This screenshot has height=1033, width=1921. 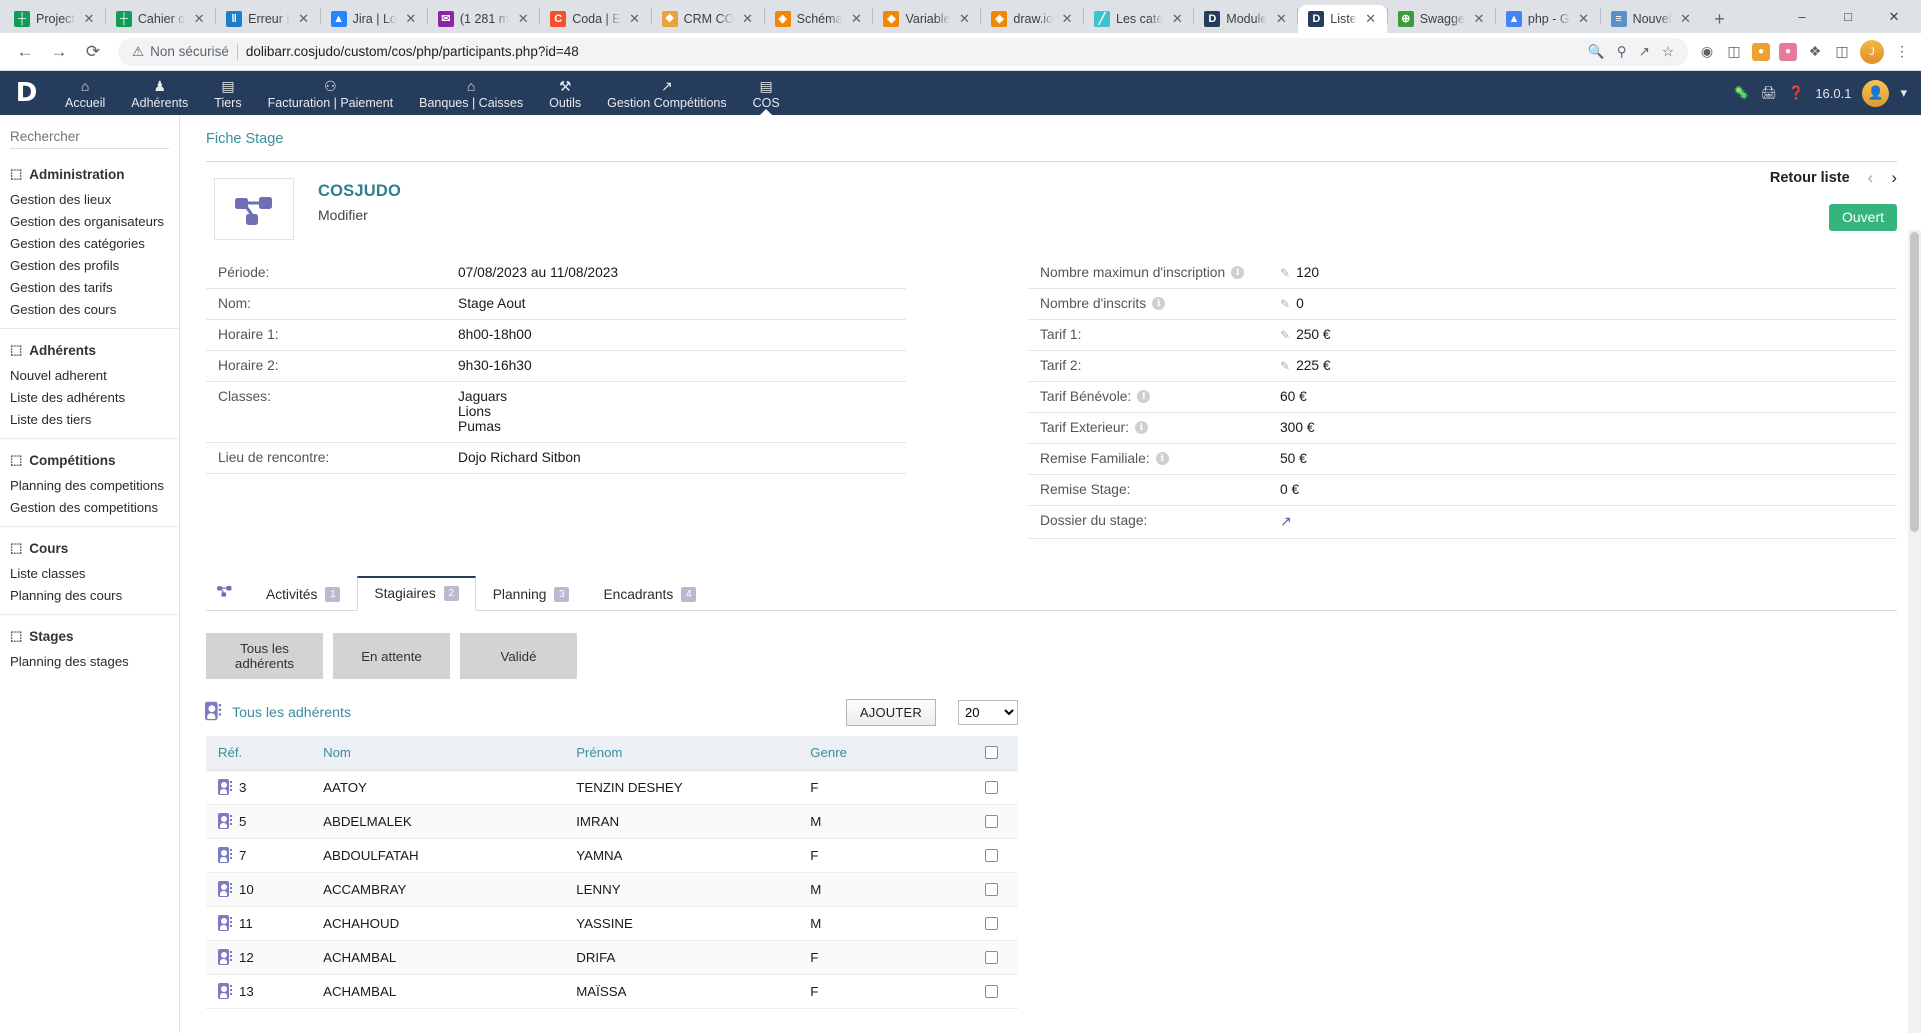 I want to click on browser-tab: ╱ Les caté ✕, so click(x=1138, y=19).